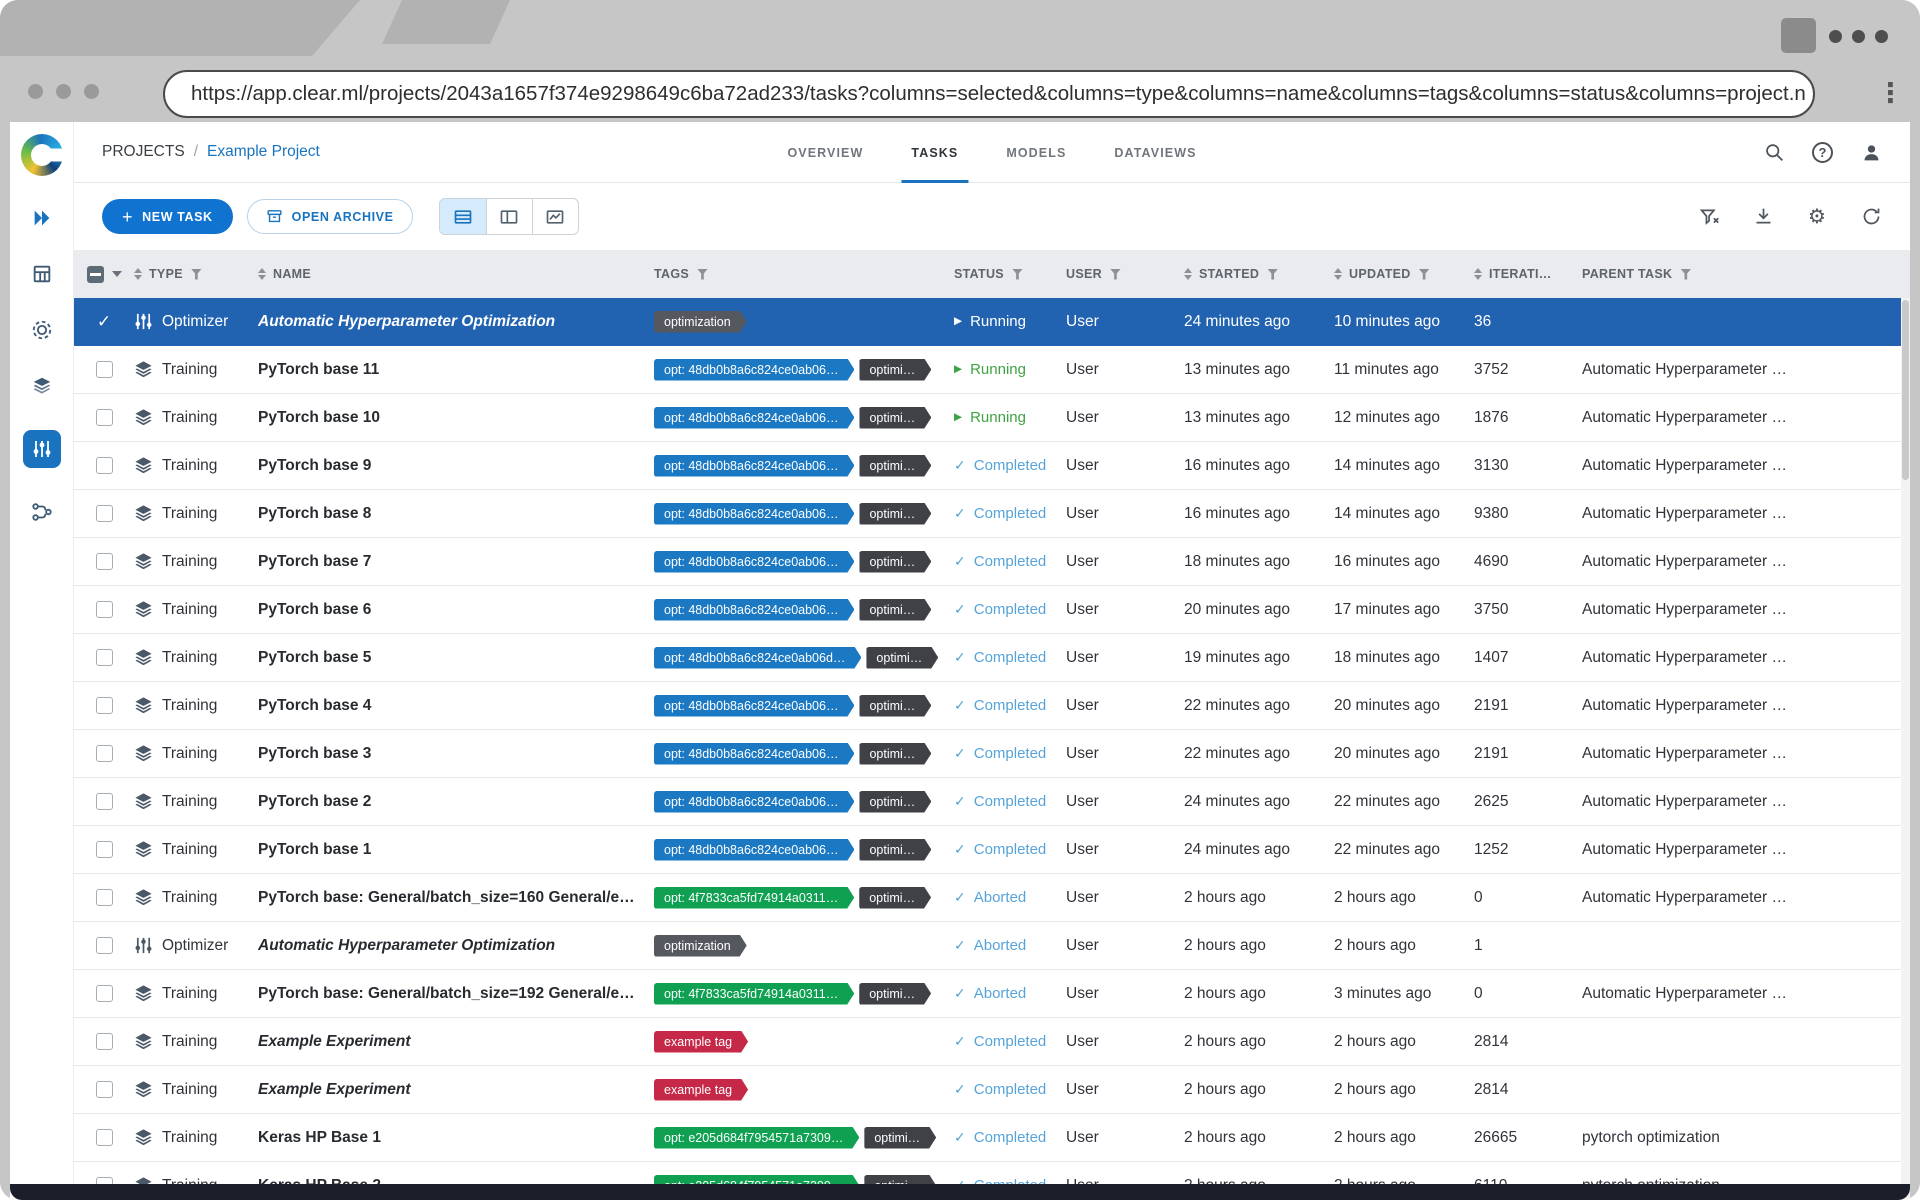 The height and width of the screenshot is (1200, 1920). I want to click on tab-tasks: TASKS, so click(934, 152).